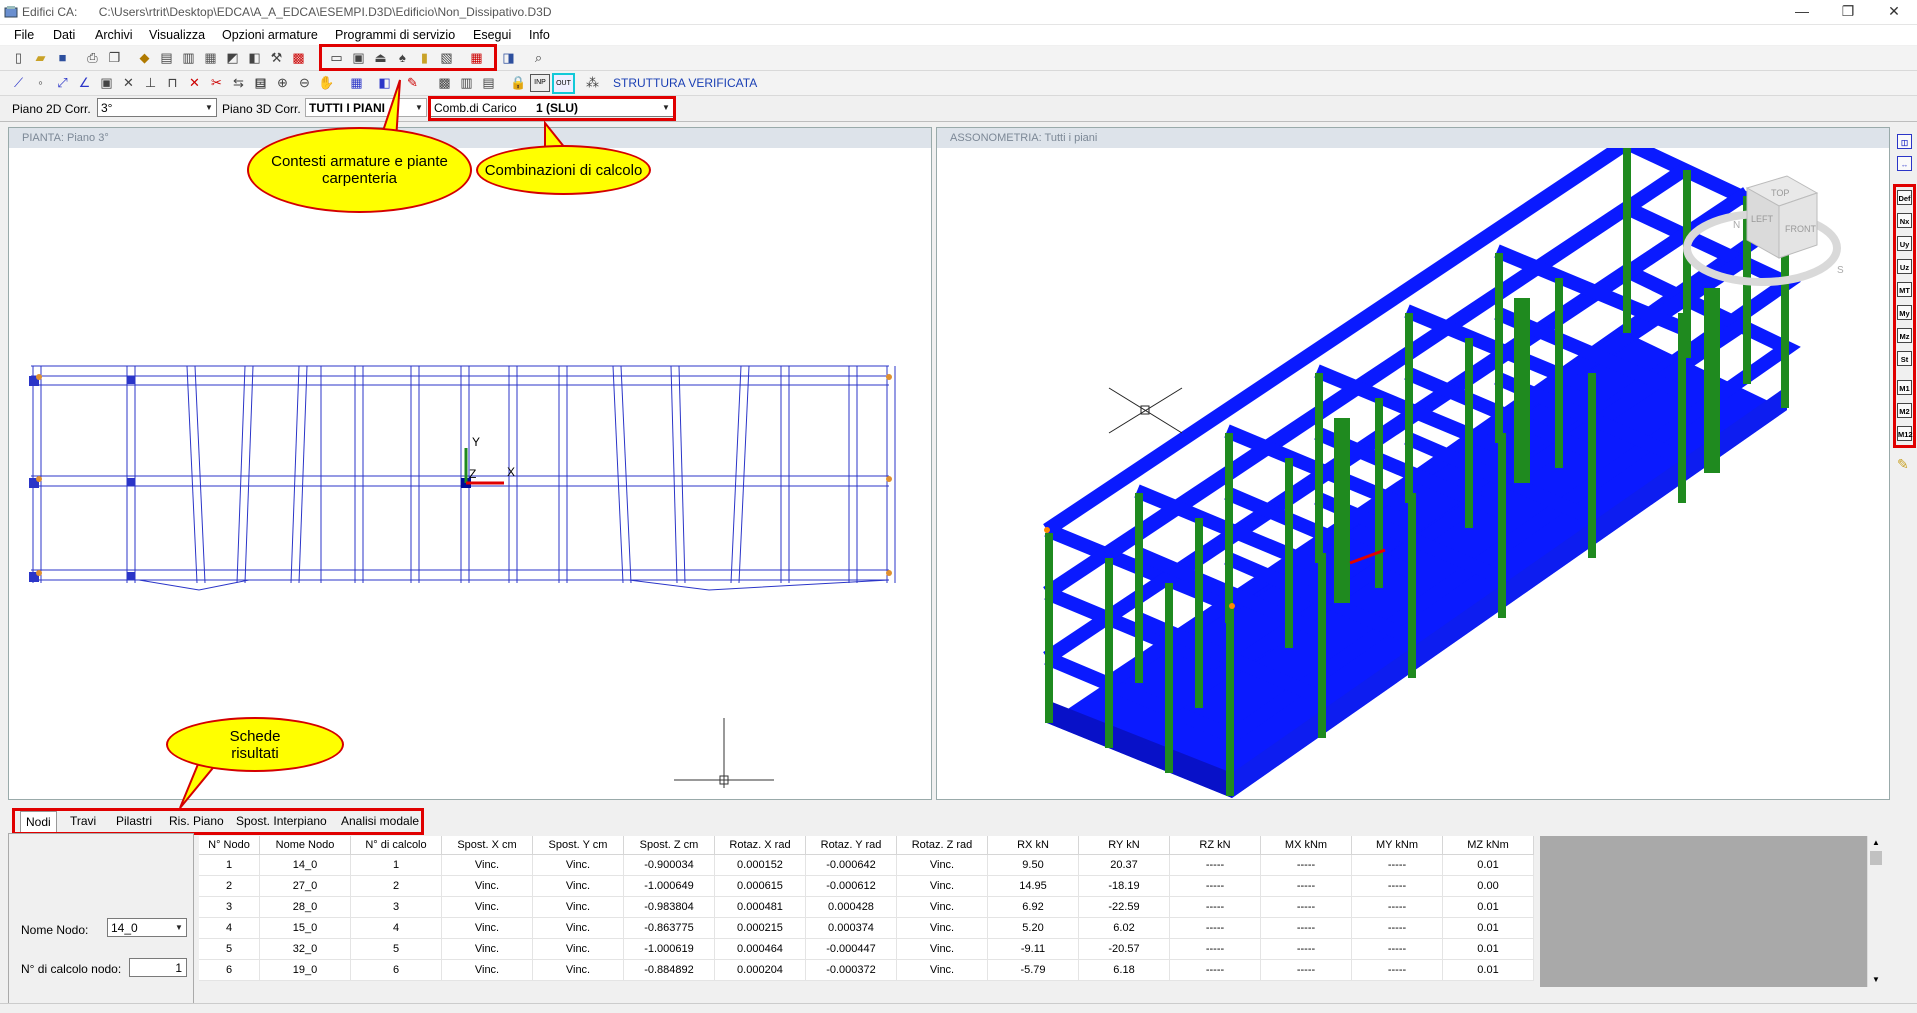 This screenshot has height=1013, width=1917. Describe the element at coordinates (851, 845) in the screenshot. I see `col-rotaz-y: Rotaz. Y rad` at that location.